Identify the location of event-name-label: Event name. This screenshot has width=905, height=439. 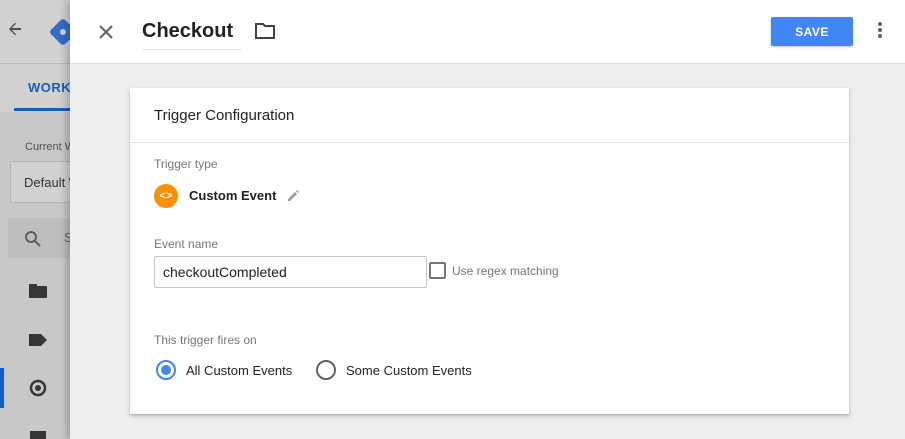
(186, 244).